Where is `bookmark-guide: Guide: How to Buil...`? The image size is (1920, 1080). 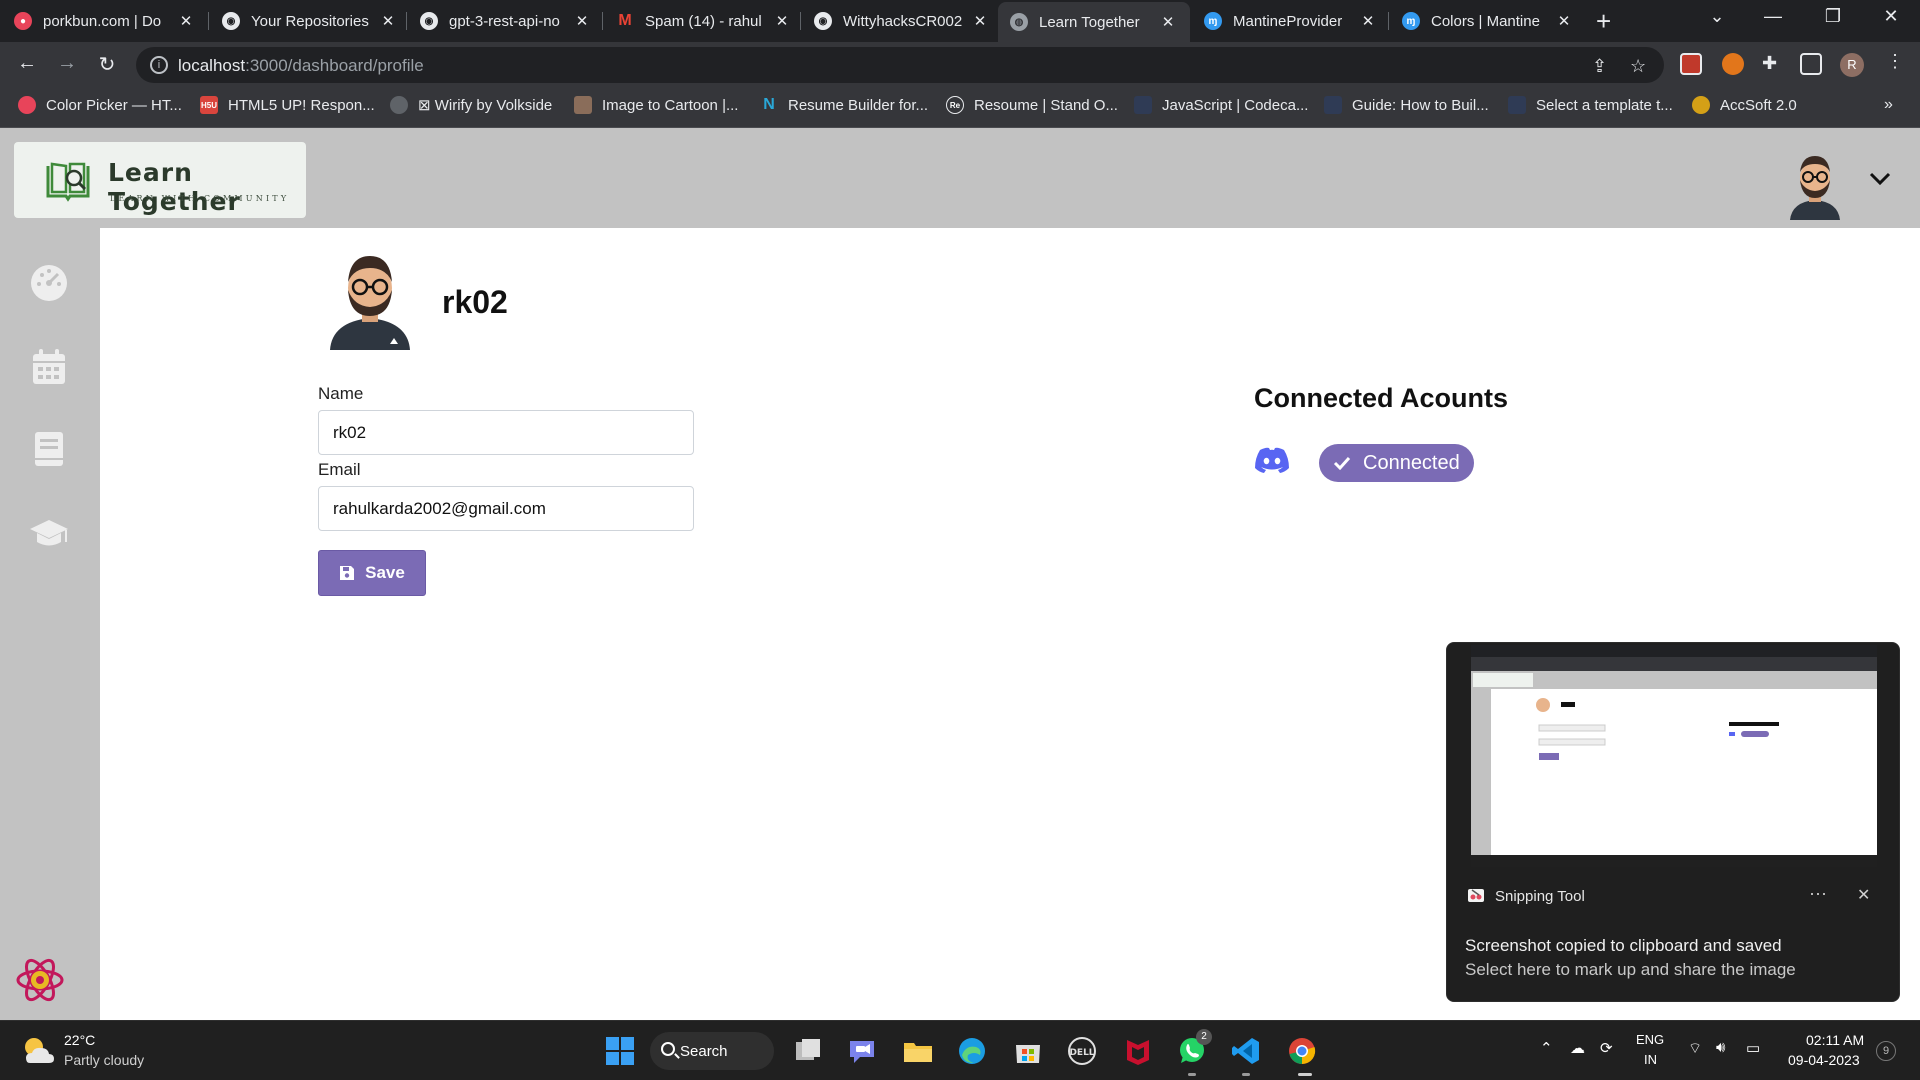 bookmark-guide: Guide: How to Buil... is located at coordinates (1406, 105).